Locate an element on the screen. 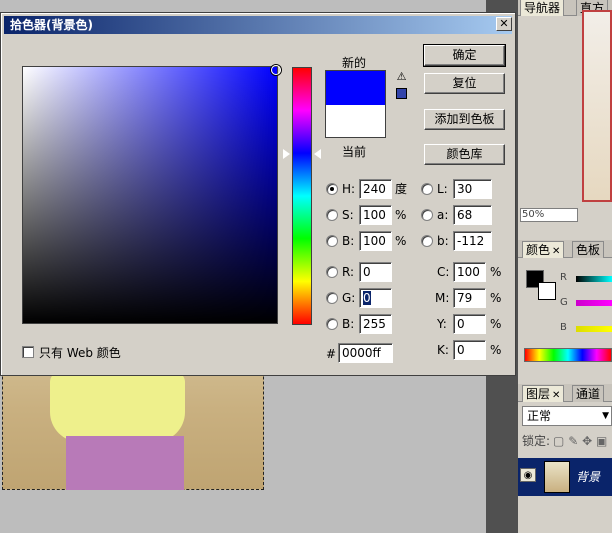  label-g: G: is located at coordinates (349, 298).